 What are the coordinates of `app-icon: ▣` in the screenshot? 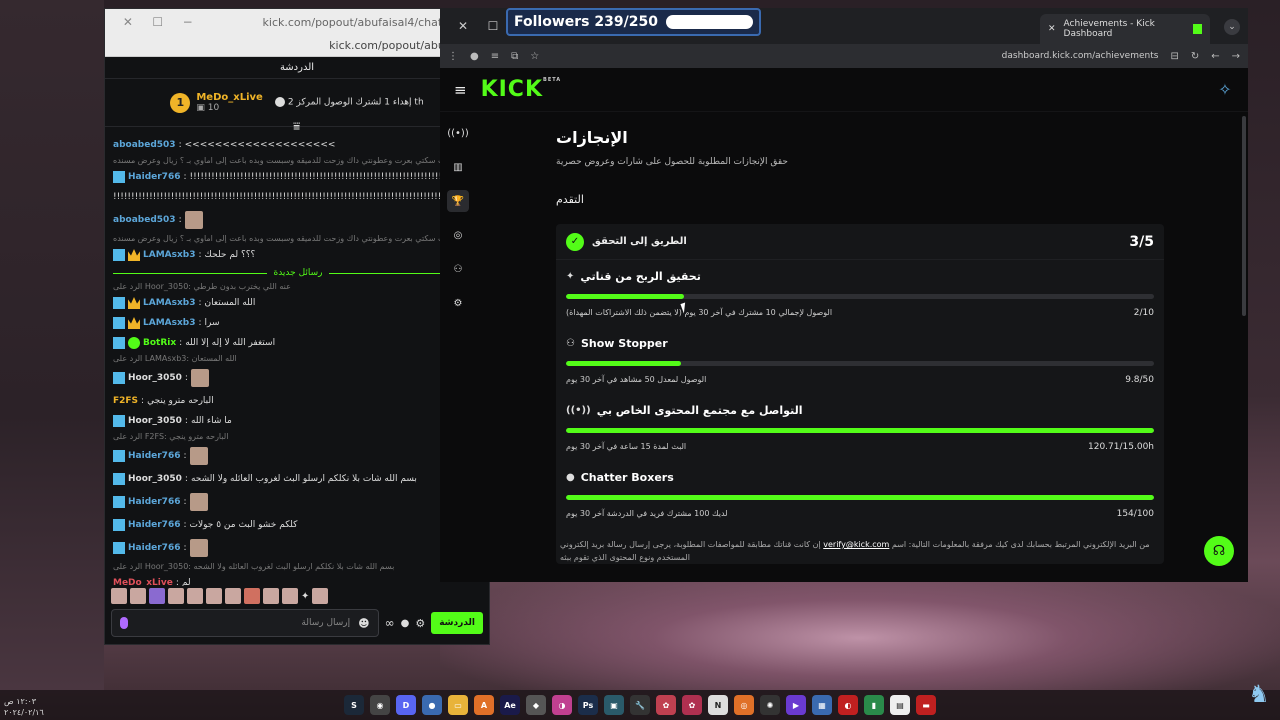 It's located at (614, 705).